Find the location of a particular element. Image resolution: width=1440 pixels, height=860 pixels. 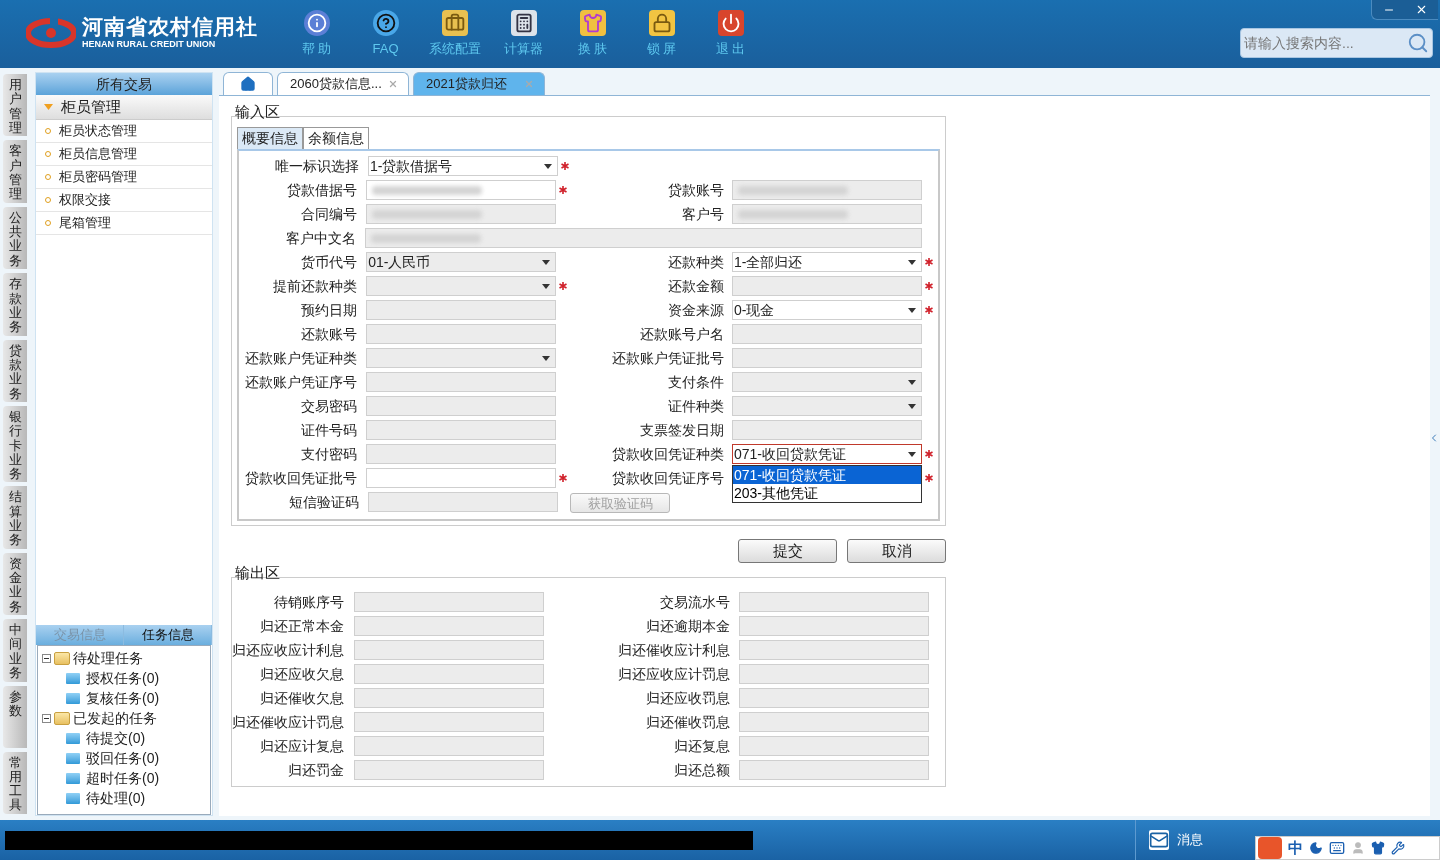

form-tab: 余额信息 is located at coordinates (336, 138).